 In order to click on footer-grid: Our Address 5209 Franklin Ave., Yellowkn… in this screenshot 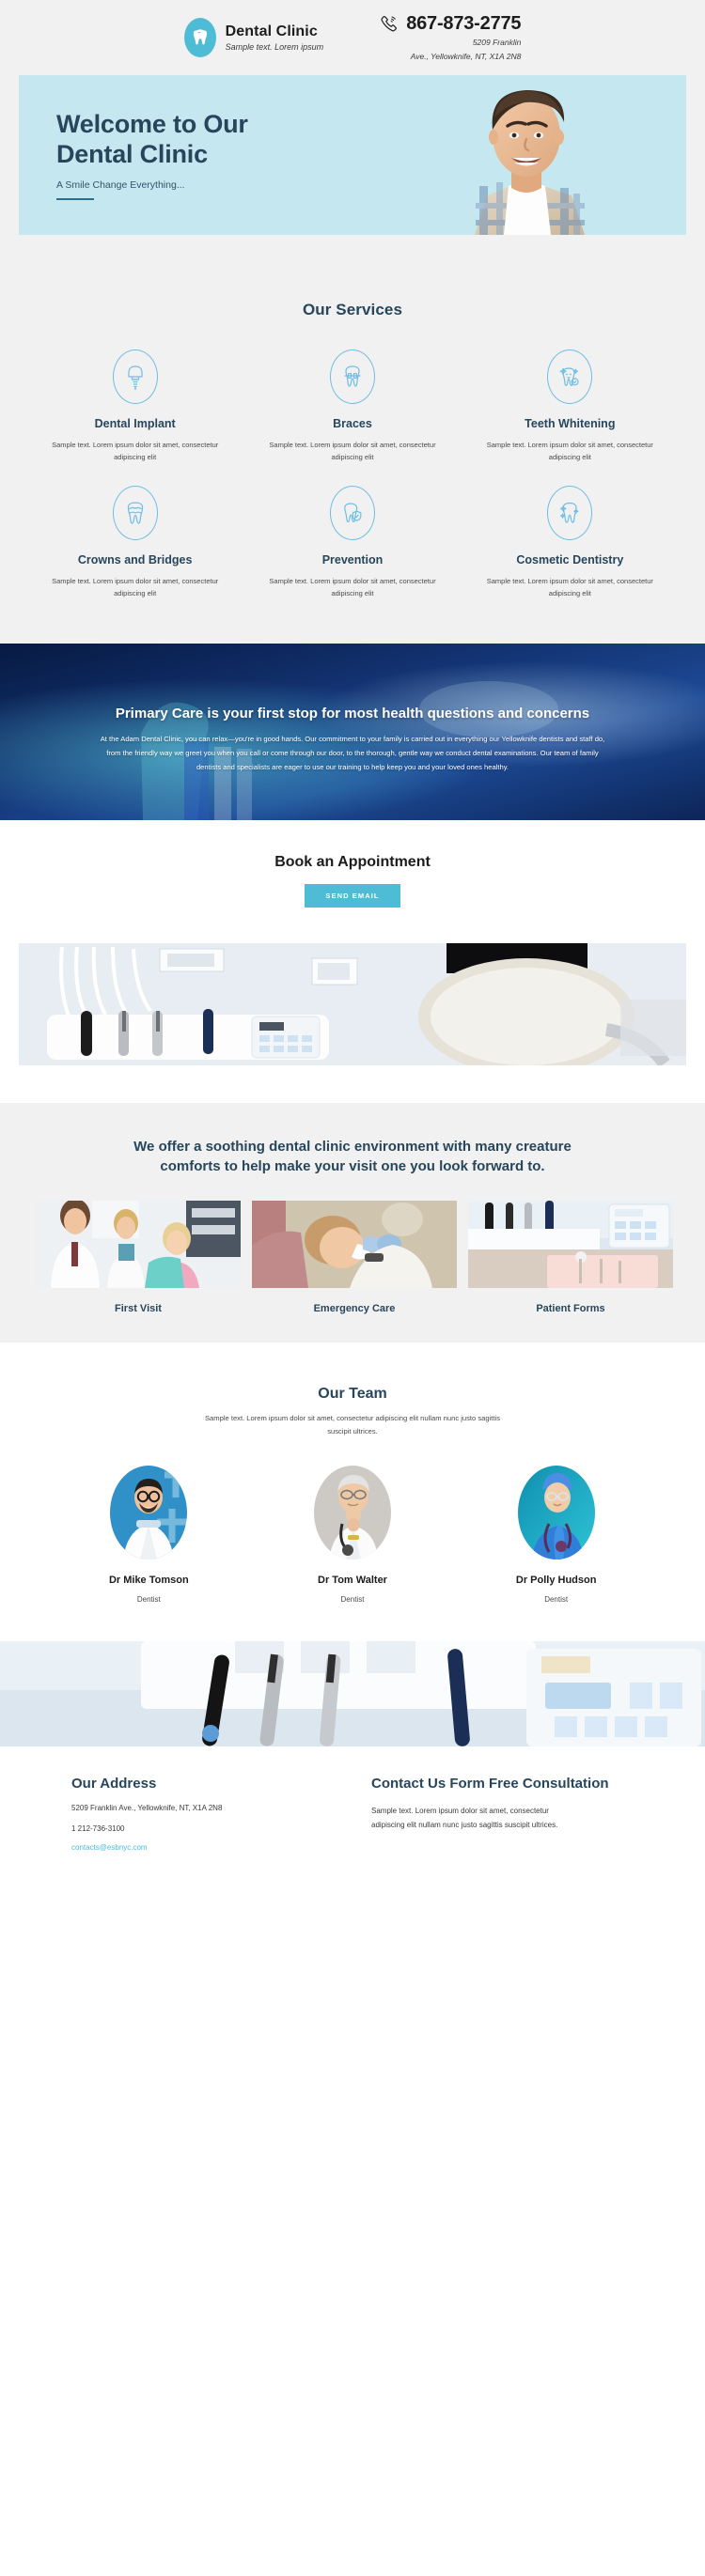, I will do `click(352, 1815)`.